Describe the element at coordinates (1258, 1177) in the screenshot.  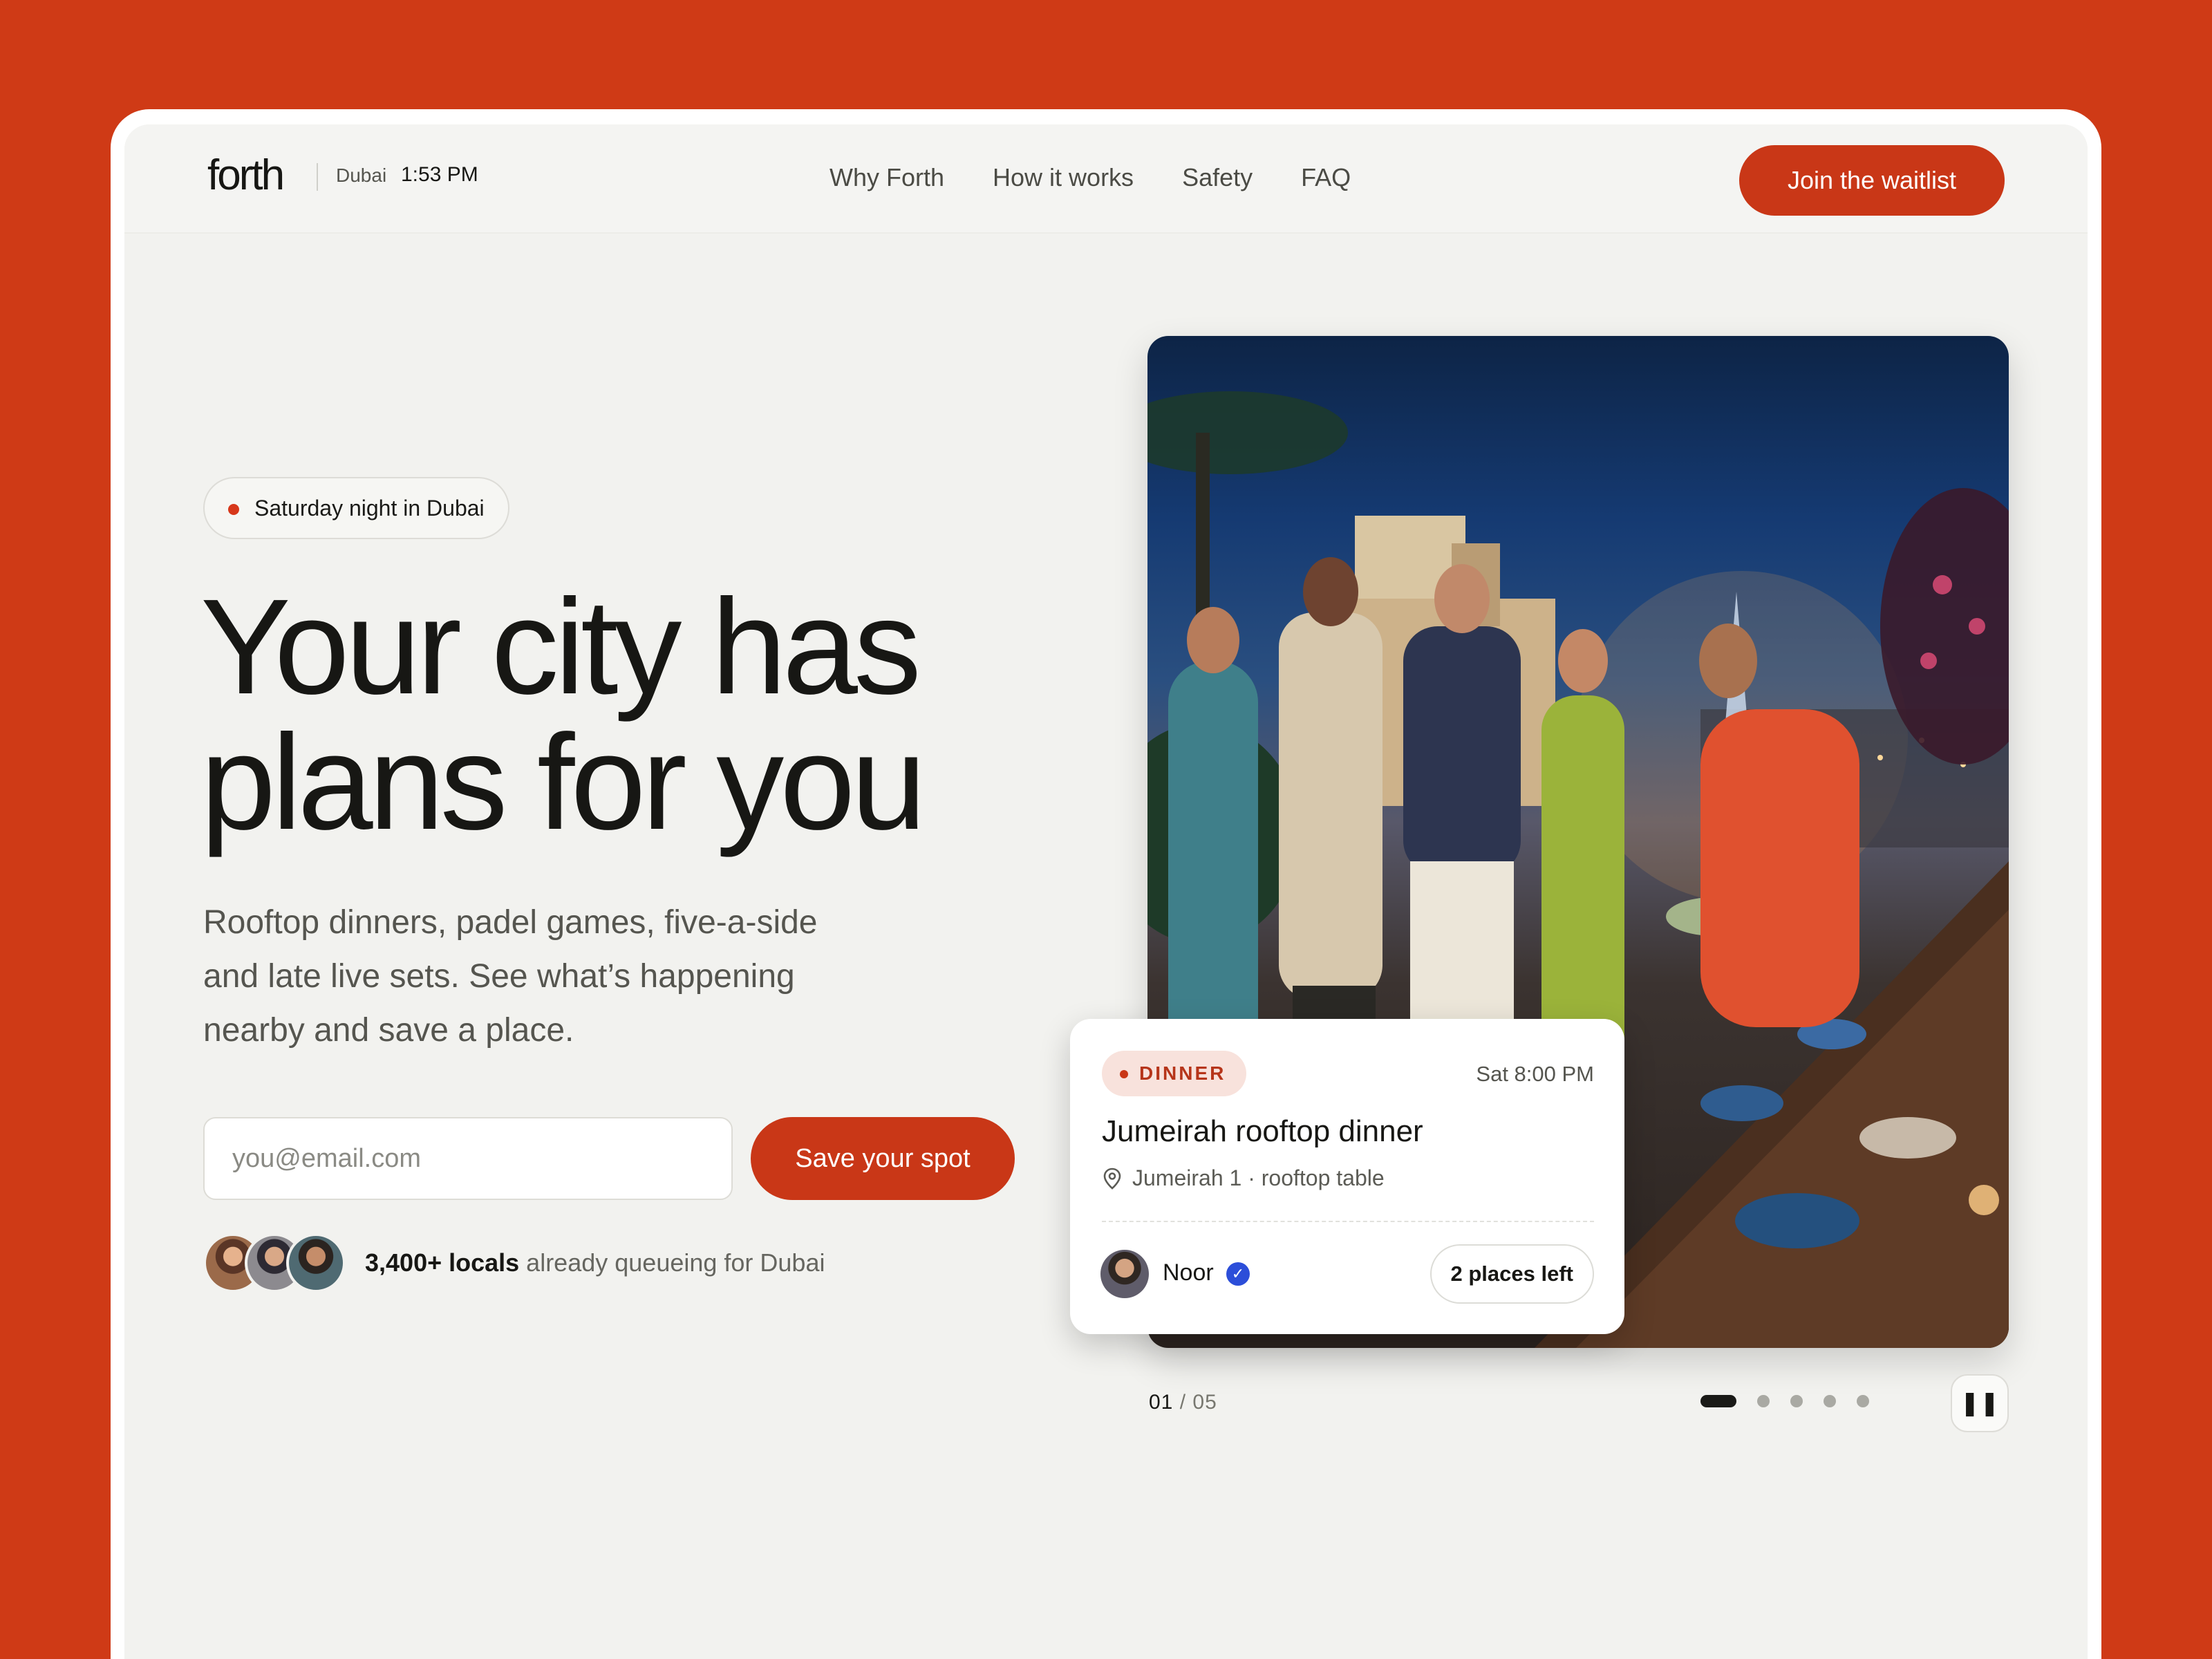
I see `event-location-label: Jumeirah 1 · rooftop table` at that location.